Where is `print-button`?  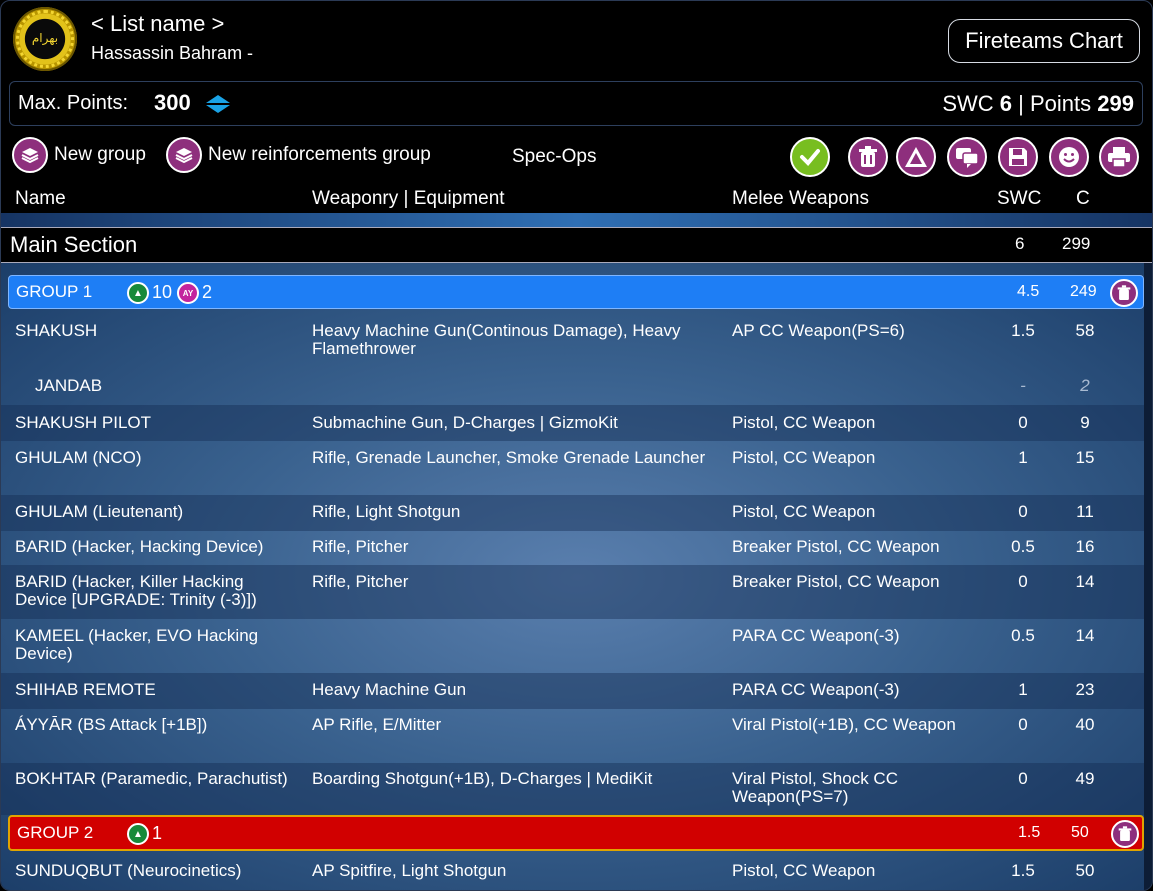
print-button is located at coordinates (1119, 157).